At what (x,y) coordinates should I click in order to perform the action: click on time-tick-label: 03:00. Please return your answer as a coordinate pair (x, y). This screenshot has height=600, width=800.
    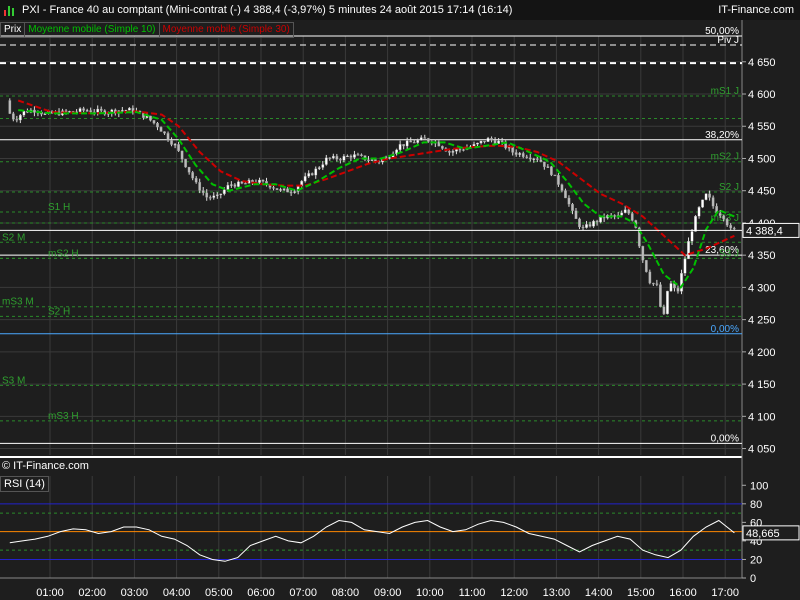
    Looking at the image, I should click on (135, 593).